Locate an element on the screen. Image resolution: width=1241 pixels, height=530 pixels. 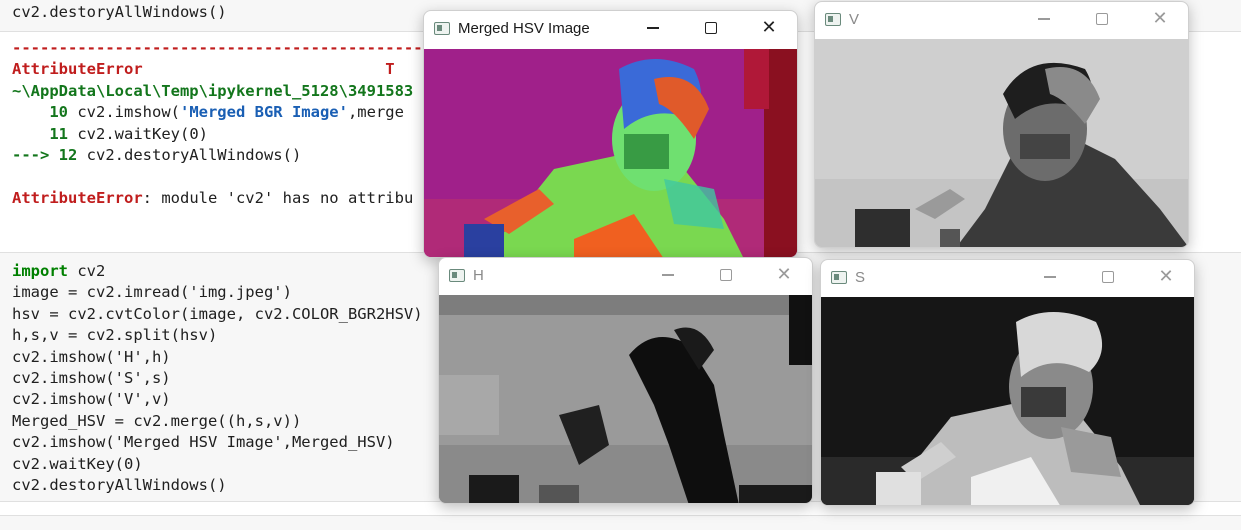
line10-code-pre: cv2.imshow( is located at coordinates (124, 112).